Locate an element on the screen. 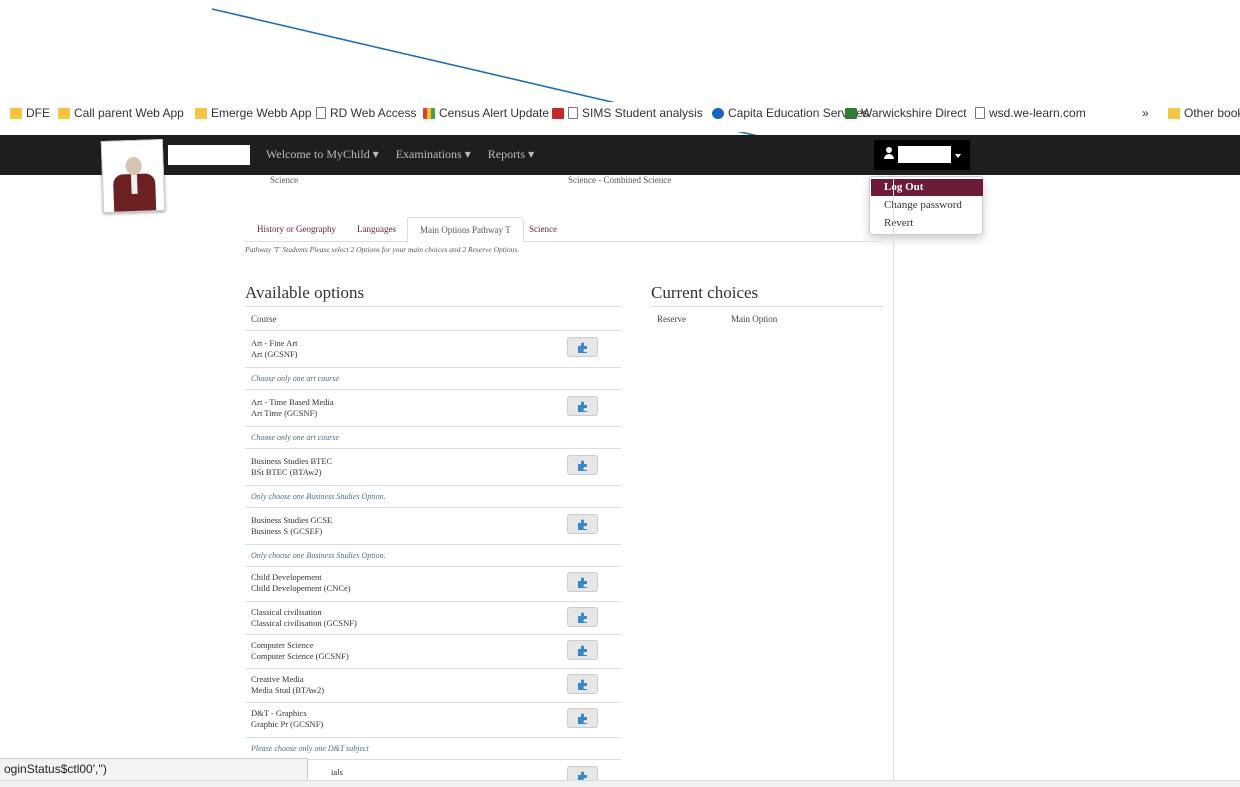 The height and width of the screenshot is (787, 1240). course-name: Child Developement is located at coordinates (286, 577).